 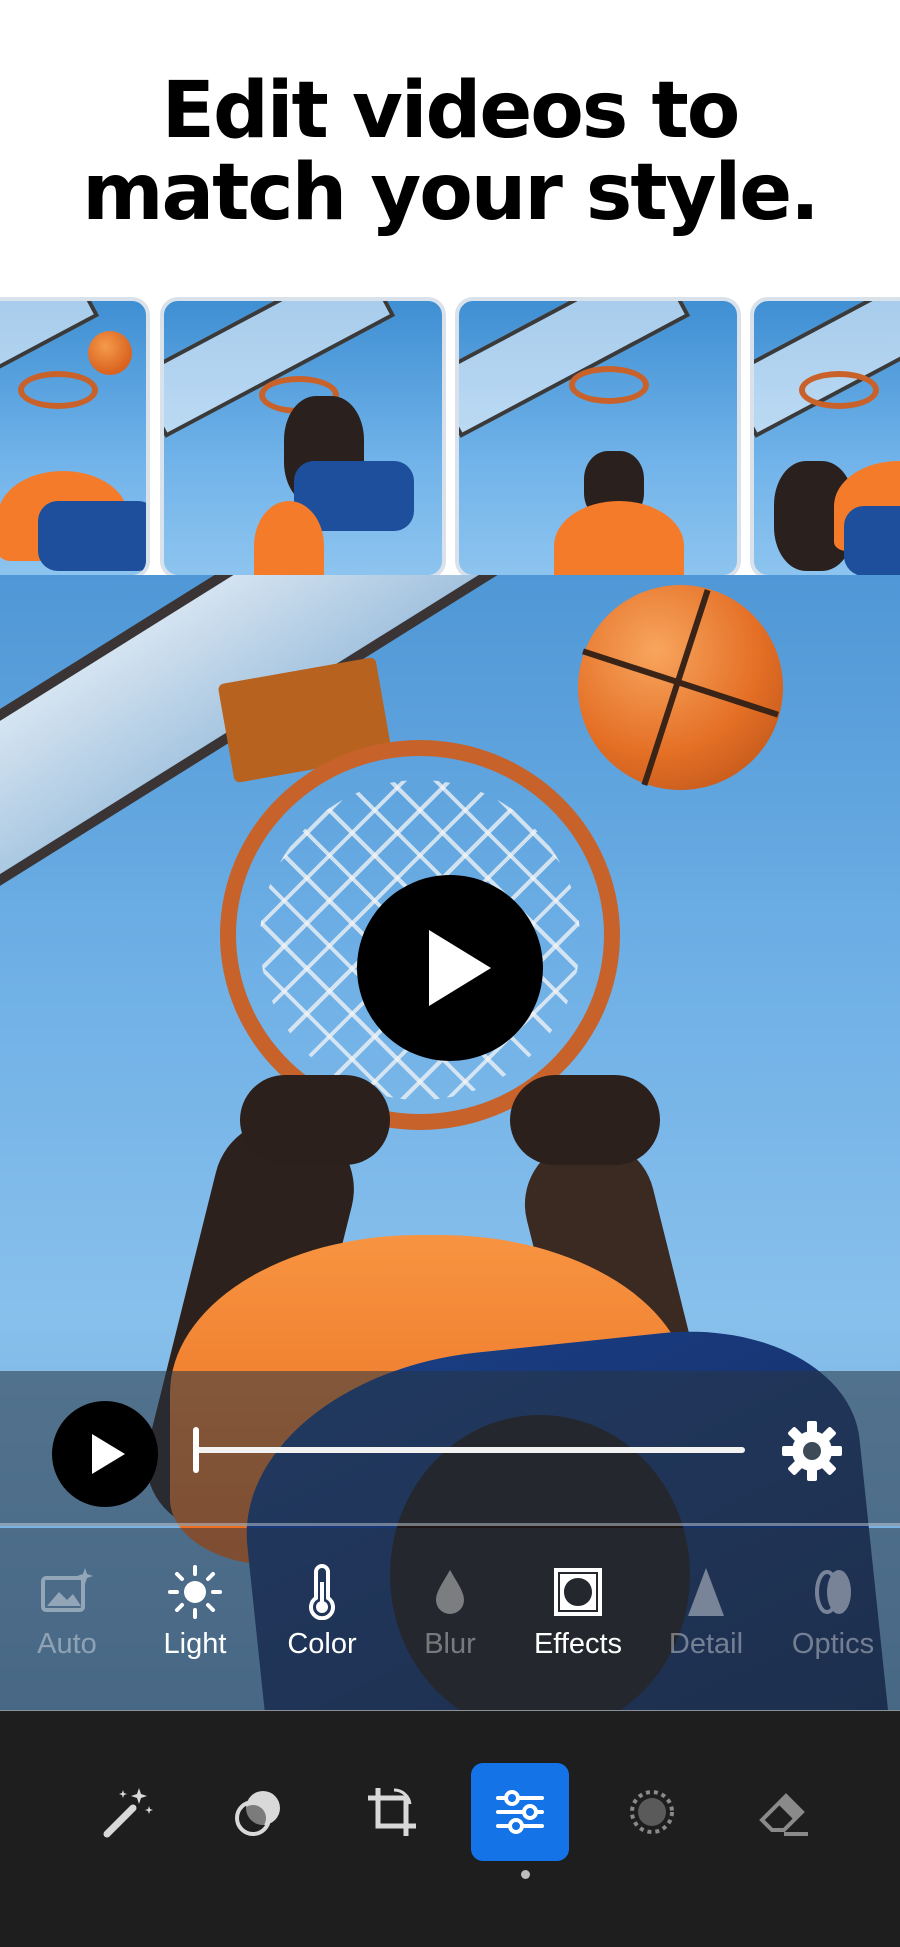 What do you see at coordinates (67, 1644) in the screenshot?
I see `category-label: Auto` at bounding box center [67, 1644].